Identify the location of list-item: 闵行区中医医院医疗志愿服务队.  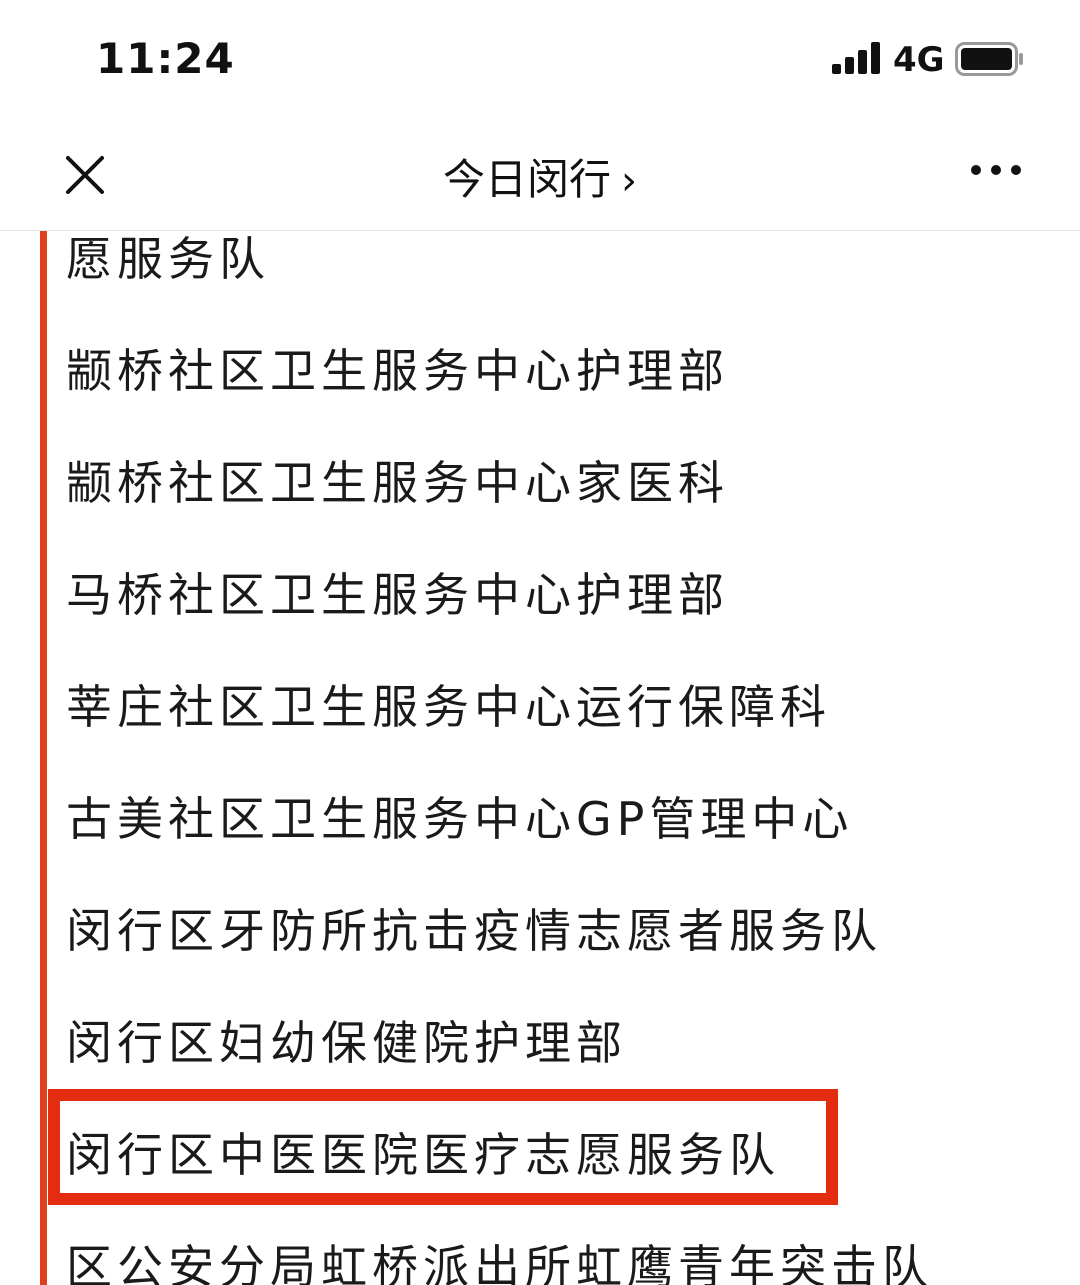
(423, 1155).